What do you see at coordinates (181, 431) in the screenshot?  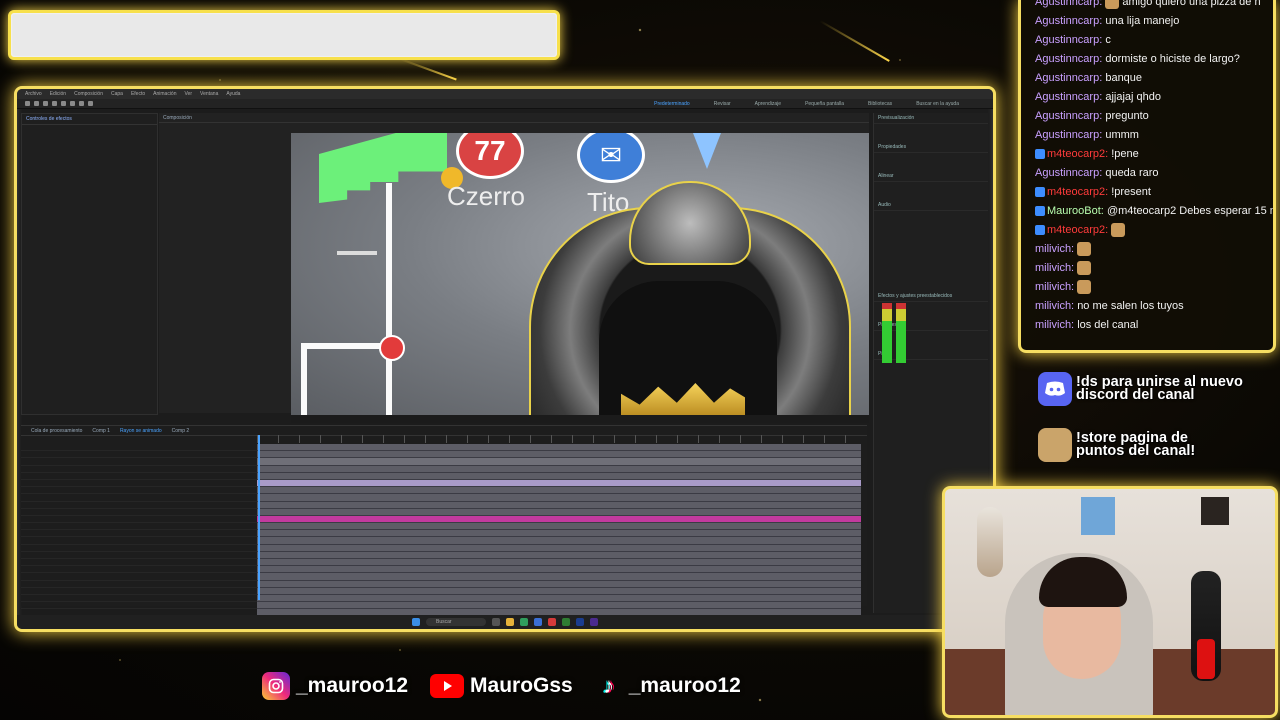 I see `timeline-tab: Comp 2` at bounding box center [181, 431].